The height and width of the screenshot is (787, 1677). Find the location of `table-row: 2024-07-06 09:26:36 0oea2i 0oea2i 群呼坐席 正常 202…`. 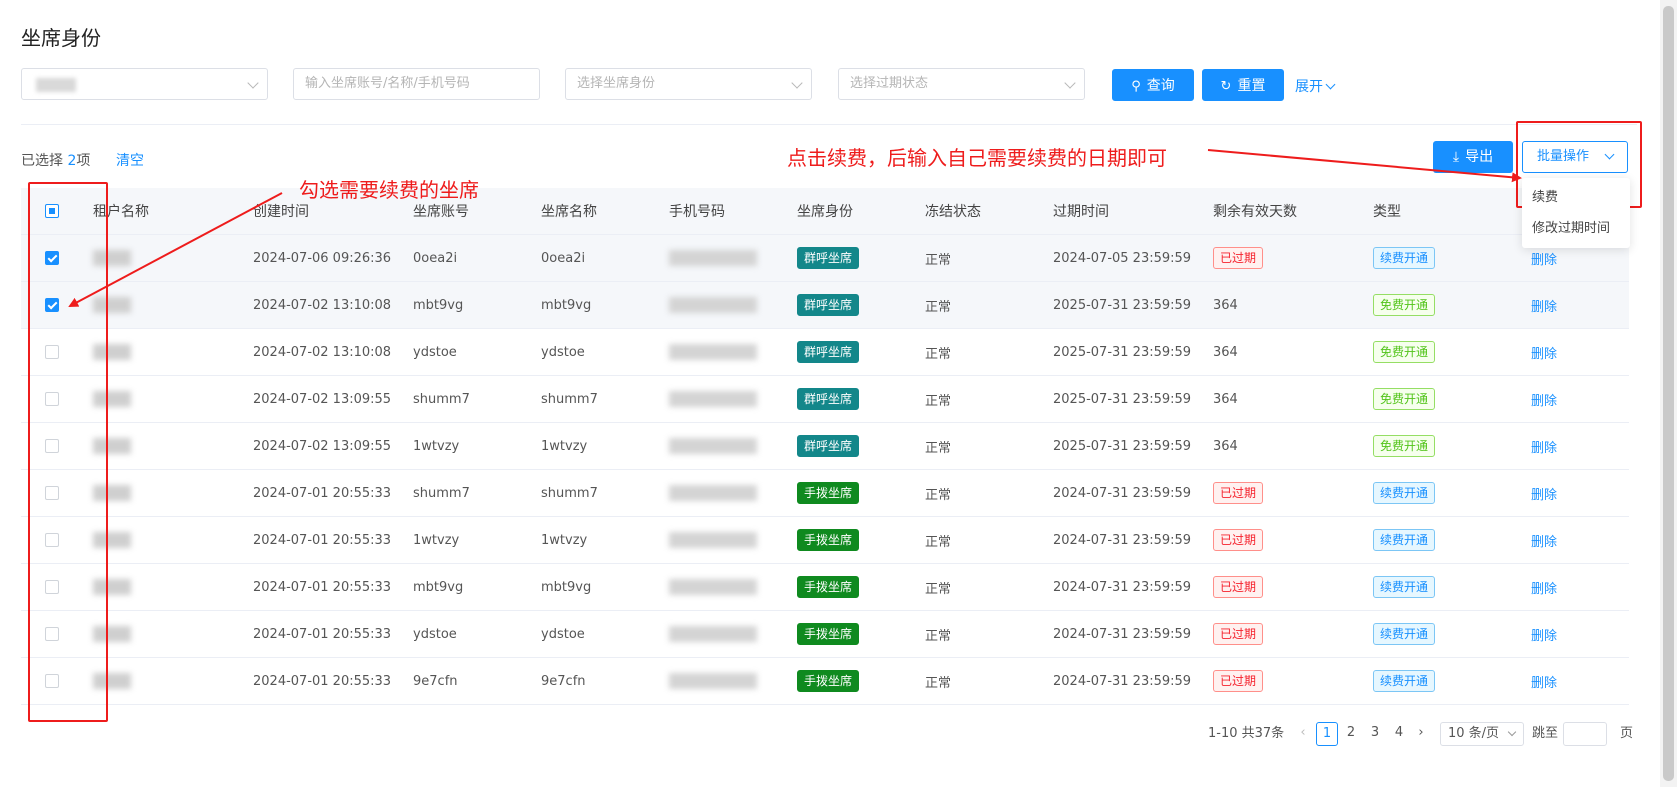

table-row: 2024-07-06 09:26:36 0oea2i 0oea2i 群呼坐席 正常 202… is located at coordinates (825, 258).